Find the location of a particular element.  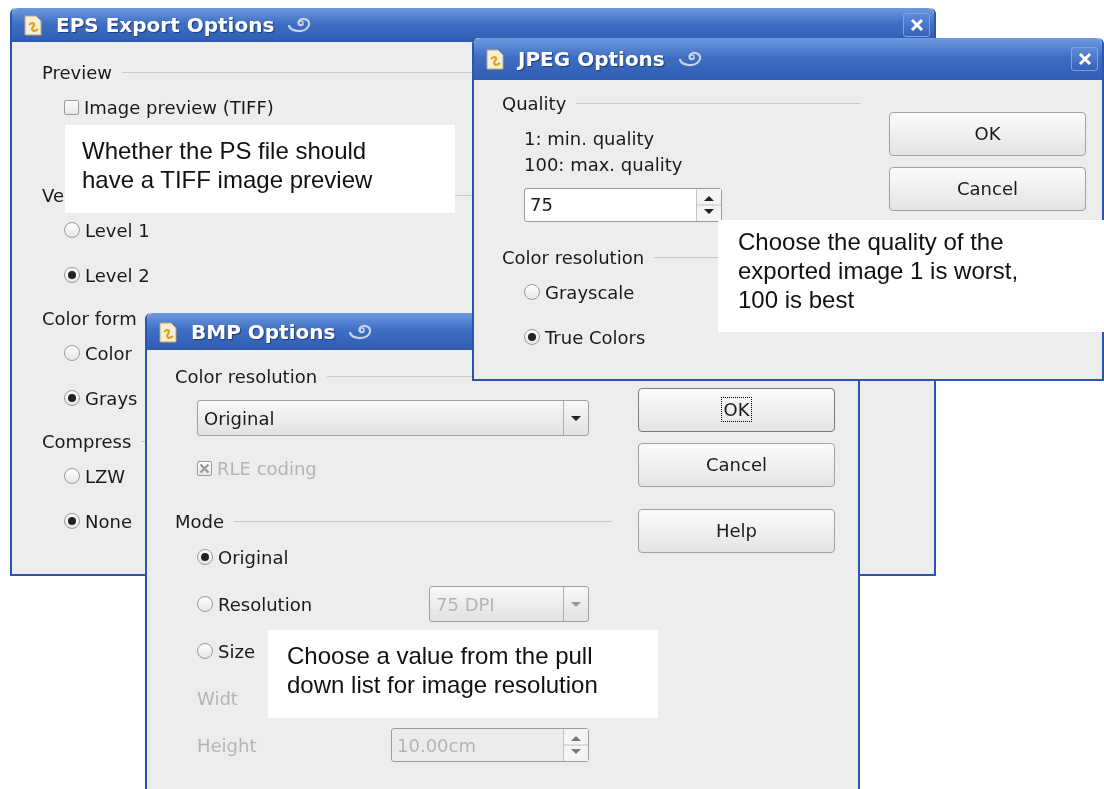

checkbox-label: Image preview (TIFF) is located at coordinates (179, 107).